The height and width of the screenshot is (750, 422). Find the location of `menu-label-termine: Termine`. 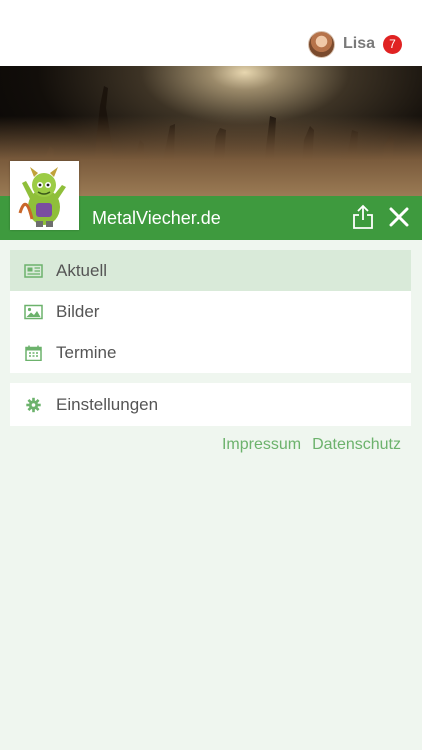

menu-label-termine: Termine is located at coordinates (86, 352).